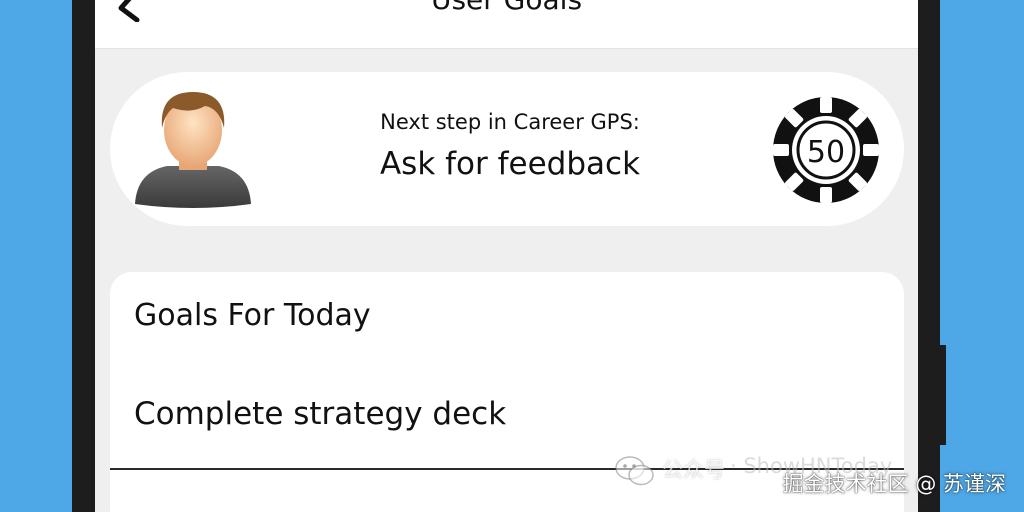 The image size is (1024, 512). Describe the element at coordinates (252, 315) in the screenshot. I see `goals-heading: Goals For Today` at that location.